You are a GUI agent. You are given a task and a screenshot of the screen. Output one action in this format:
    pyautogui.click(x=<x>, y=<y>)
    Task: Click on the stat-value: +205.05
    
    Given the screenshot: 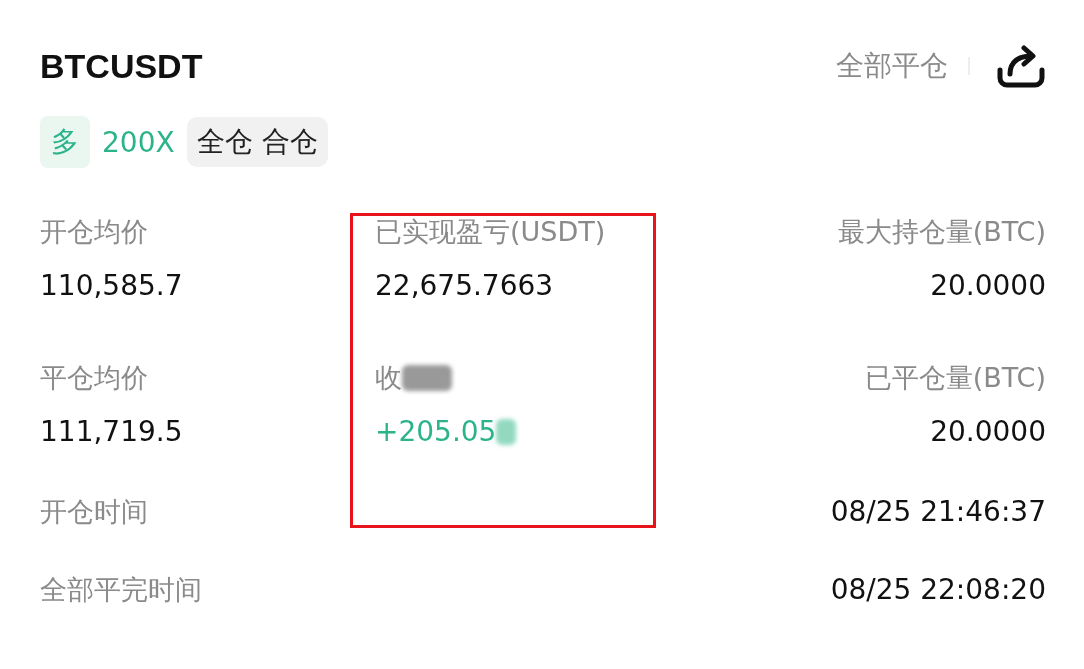 What is the action you would take?
    pyautogui.click(x=436, y=432)
    